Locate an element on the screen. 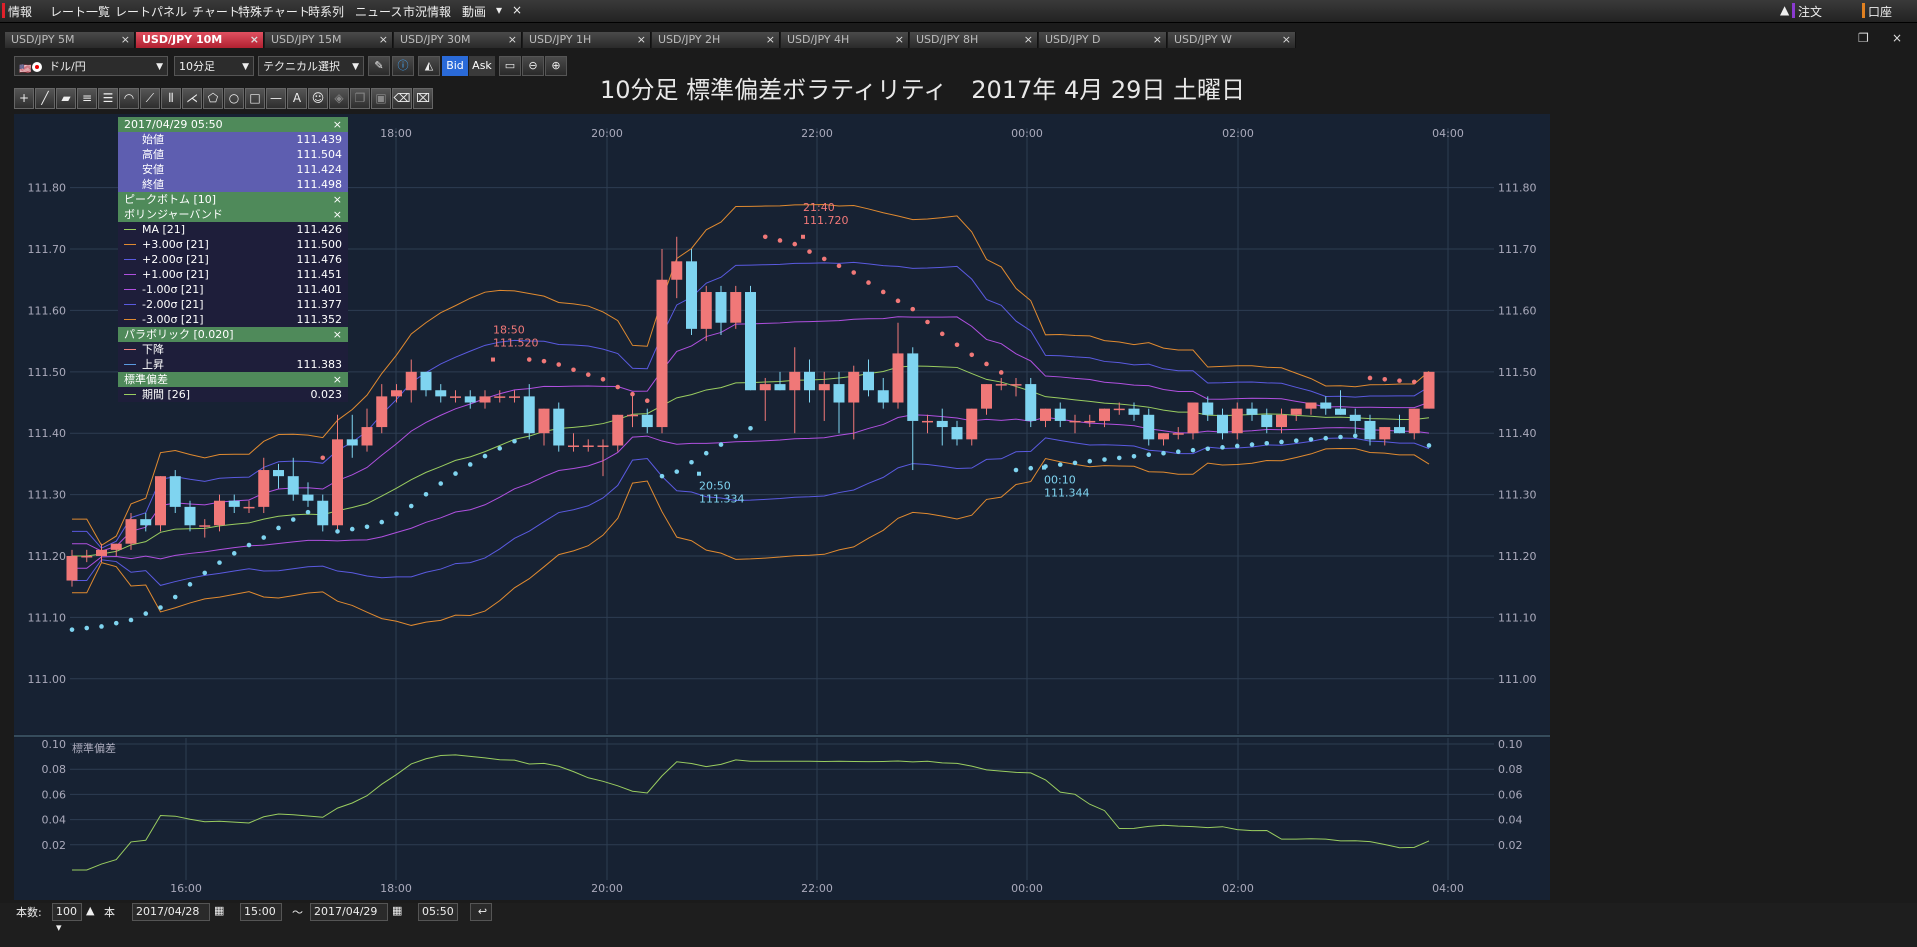 Image resolution: width=1917 pixels, height=947 pixels. return-icon: ↩ is located at coordinates (481, 912).